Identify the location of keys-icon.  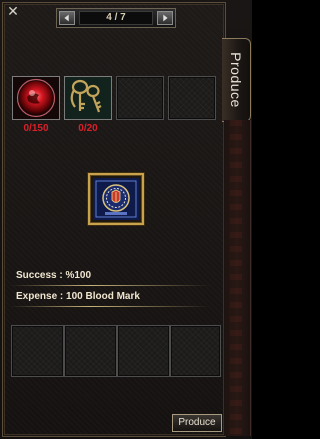
(88, 98).